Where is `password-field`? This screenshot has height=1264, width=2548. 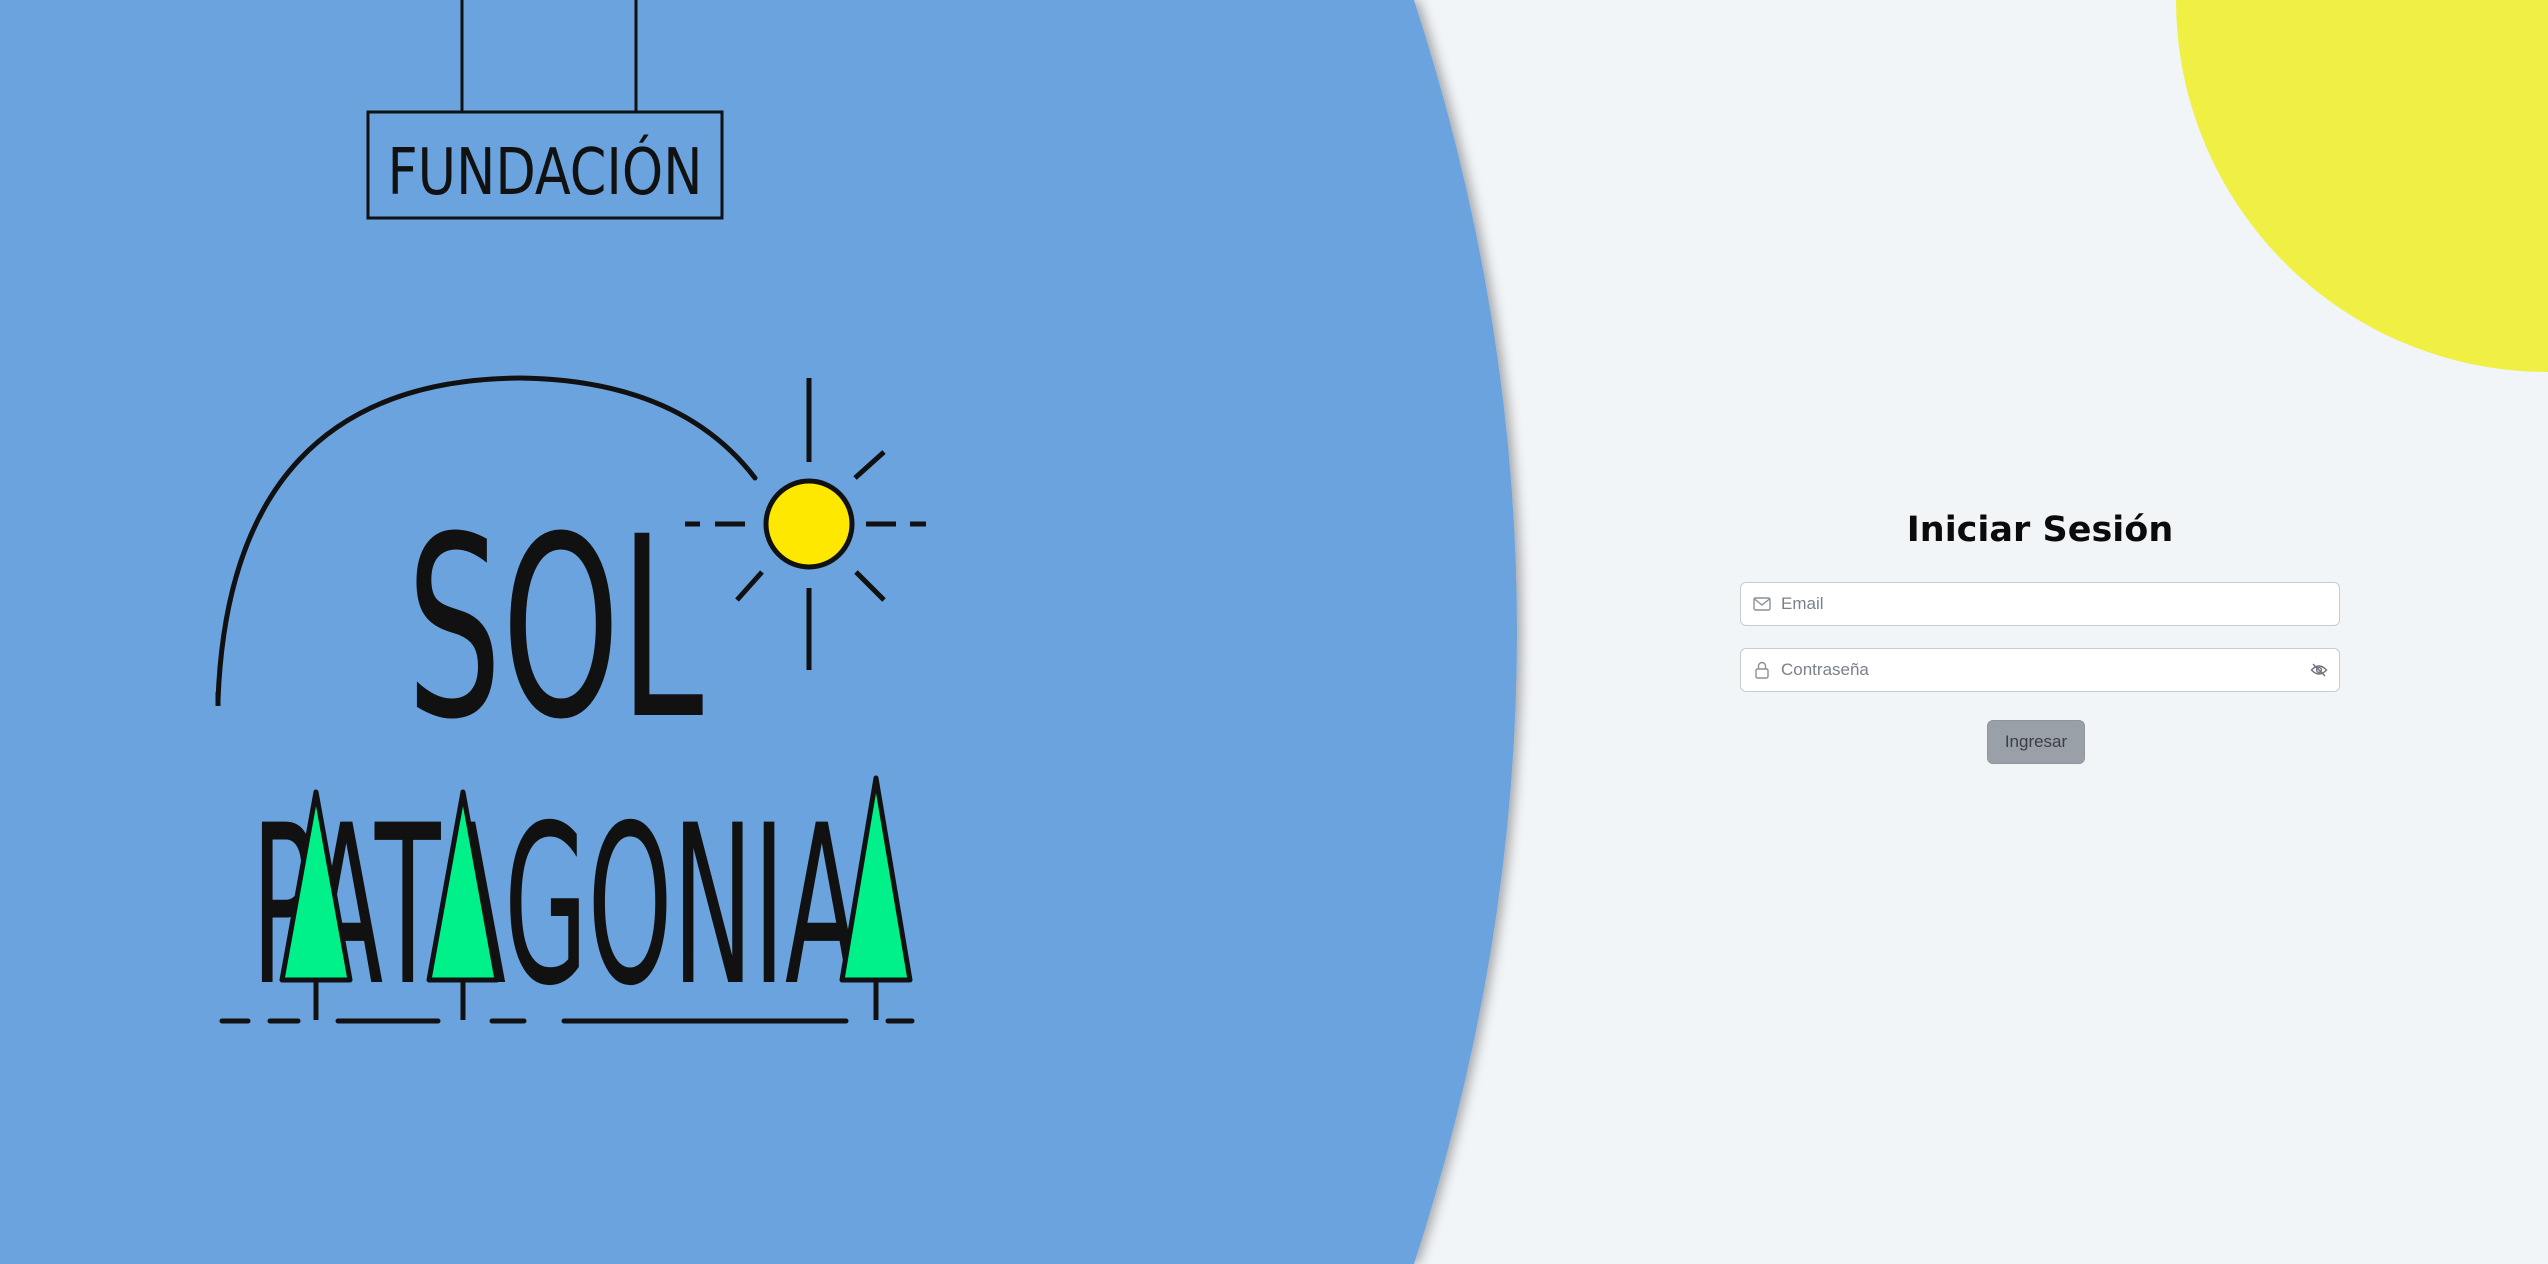 password-field is located at coordinates (2040, 670).